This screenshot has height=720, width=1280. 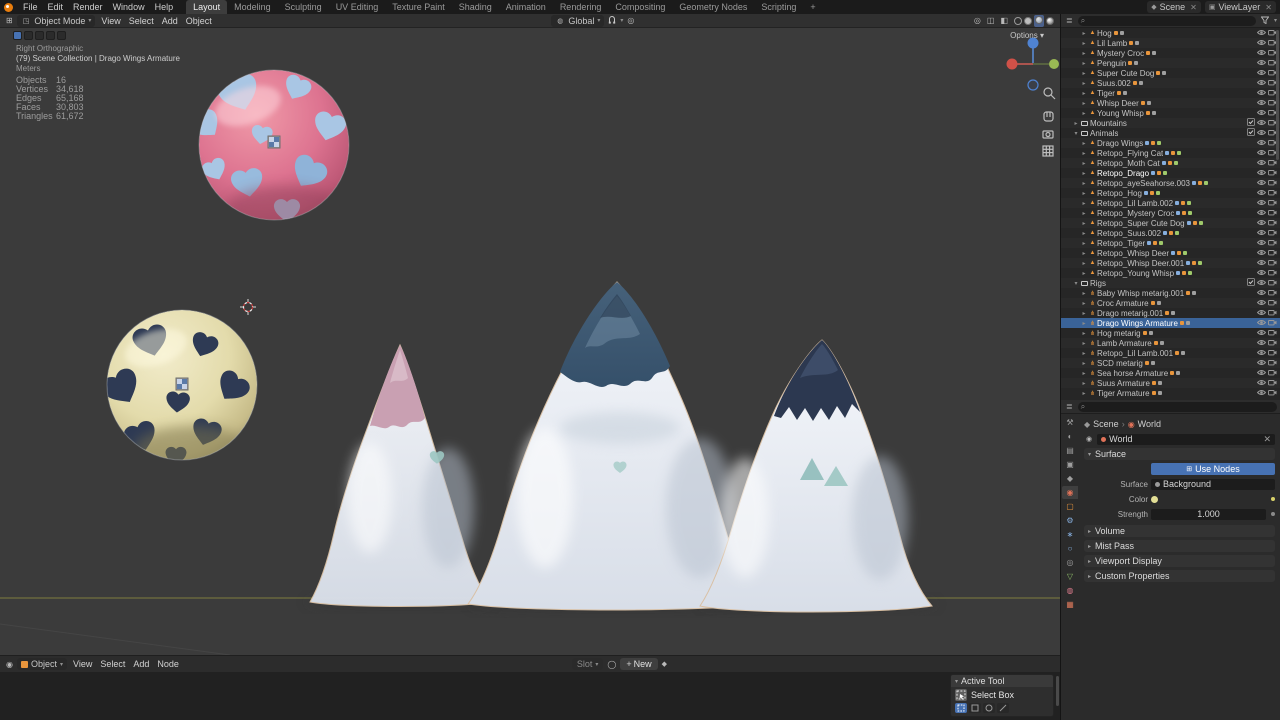 What do you see at coordinates (1170, 243) in the screenshot?
I see `outliner-row: ▸ ▲ Retopo_Tiger` at bounding box center [1170, 243].